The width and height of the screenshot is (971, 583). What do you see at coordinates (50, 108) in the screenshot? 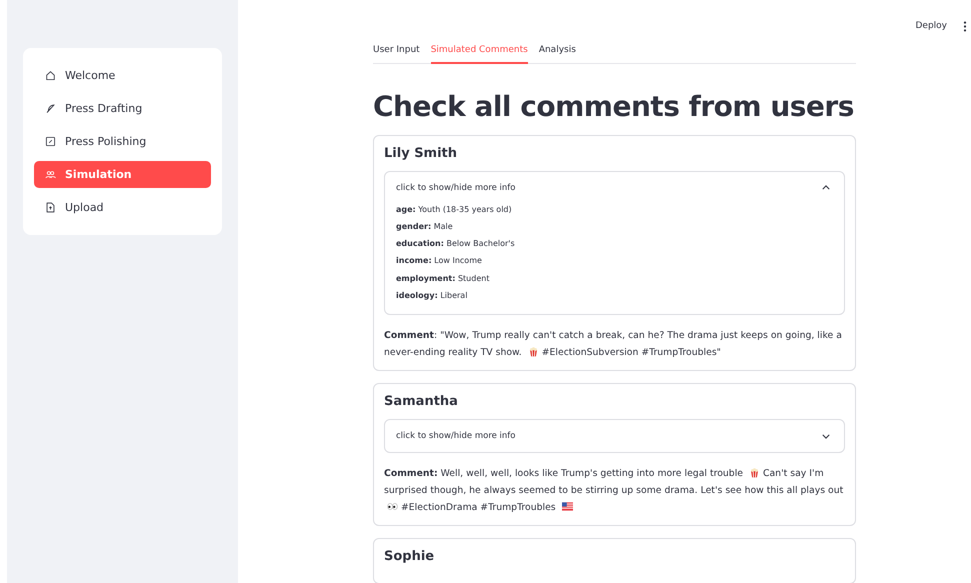
I see `feather-icon` at bounding box center [50, 108].